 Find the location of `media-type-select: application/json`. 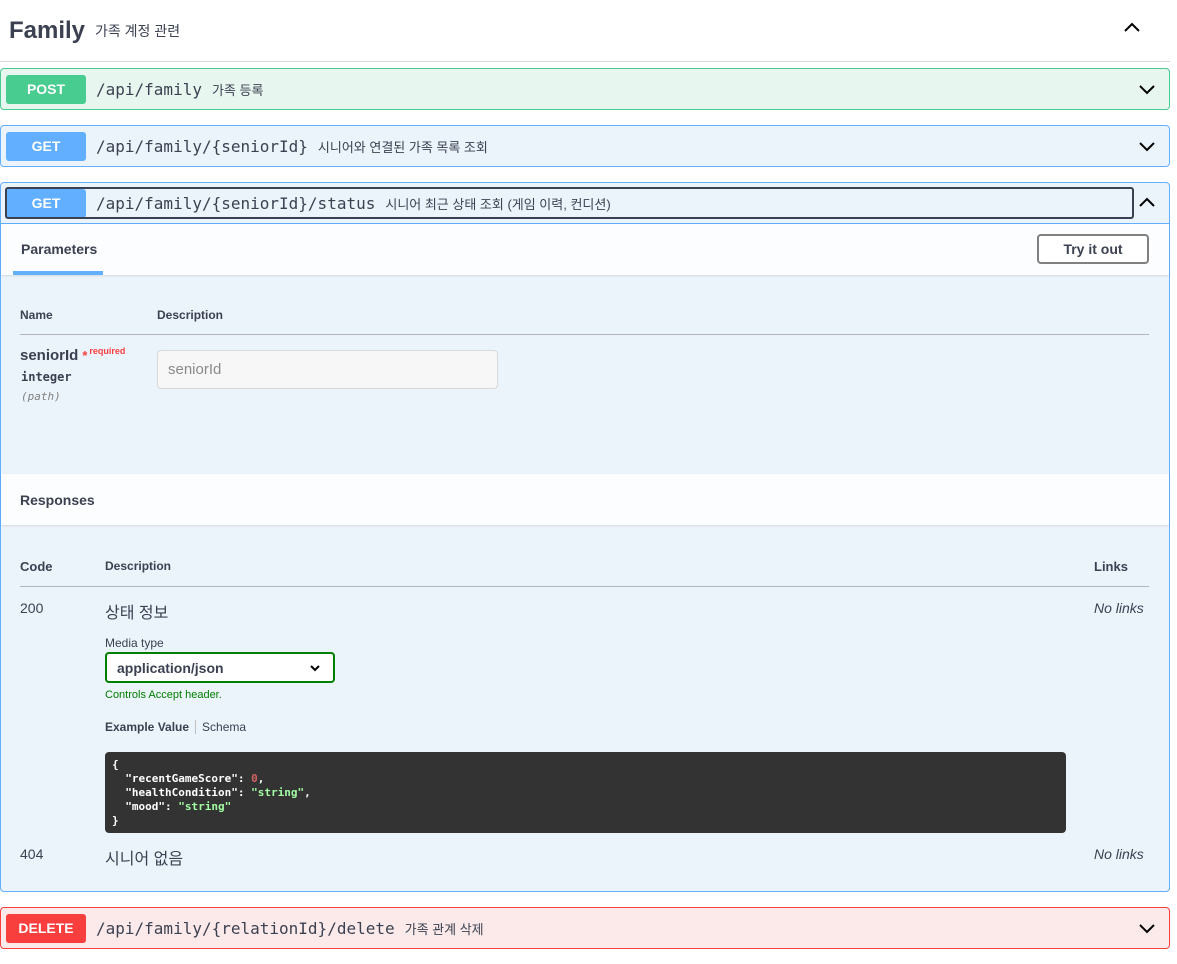

media-type-select: application/json is located at coordinates (220, 667).